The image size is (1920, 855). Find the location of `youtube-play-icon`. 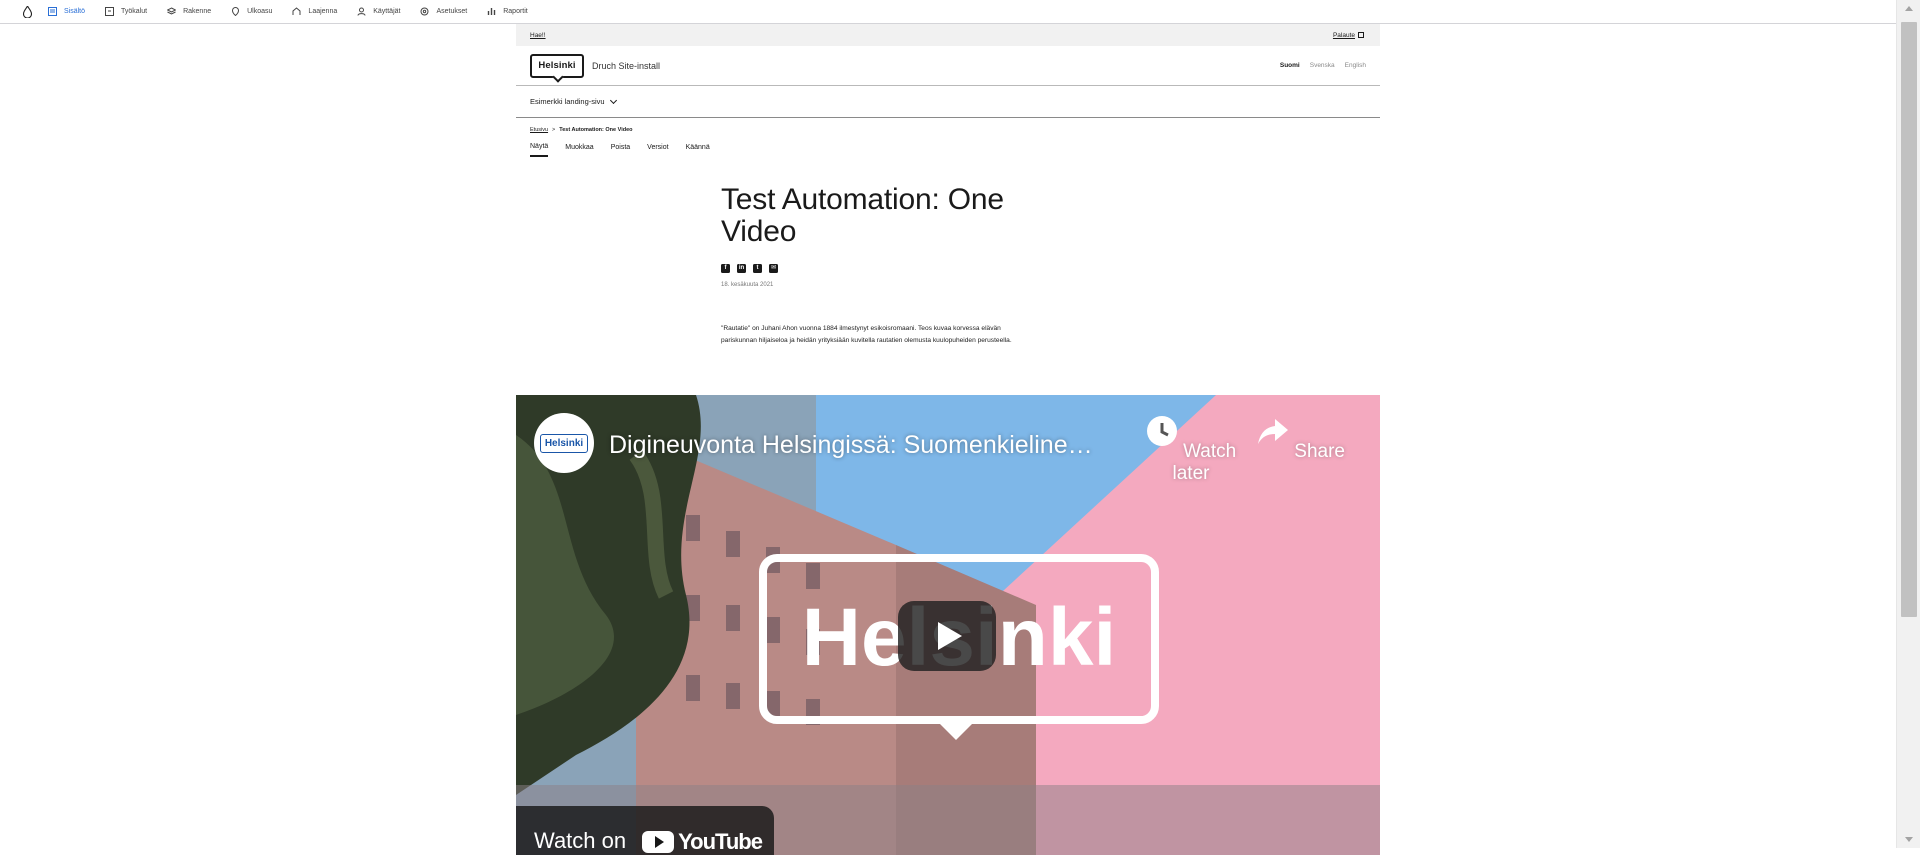

youtube-play-icon is located at coordinates (658, 842).